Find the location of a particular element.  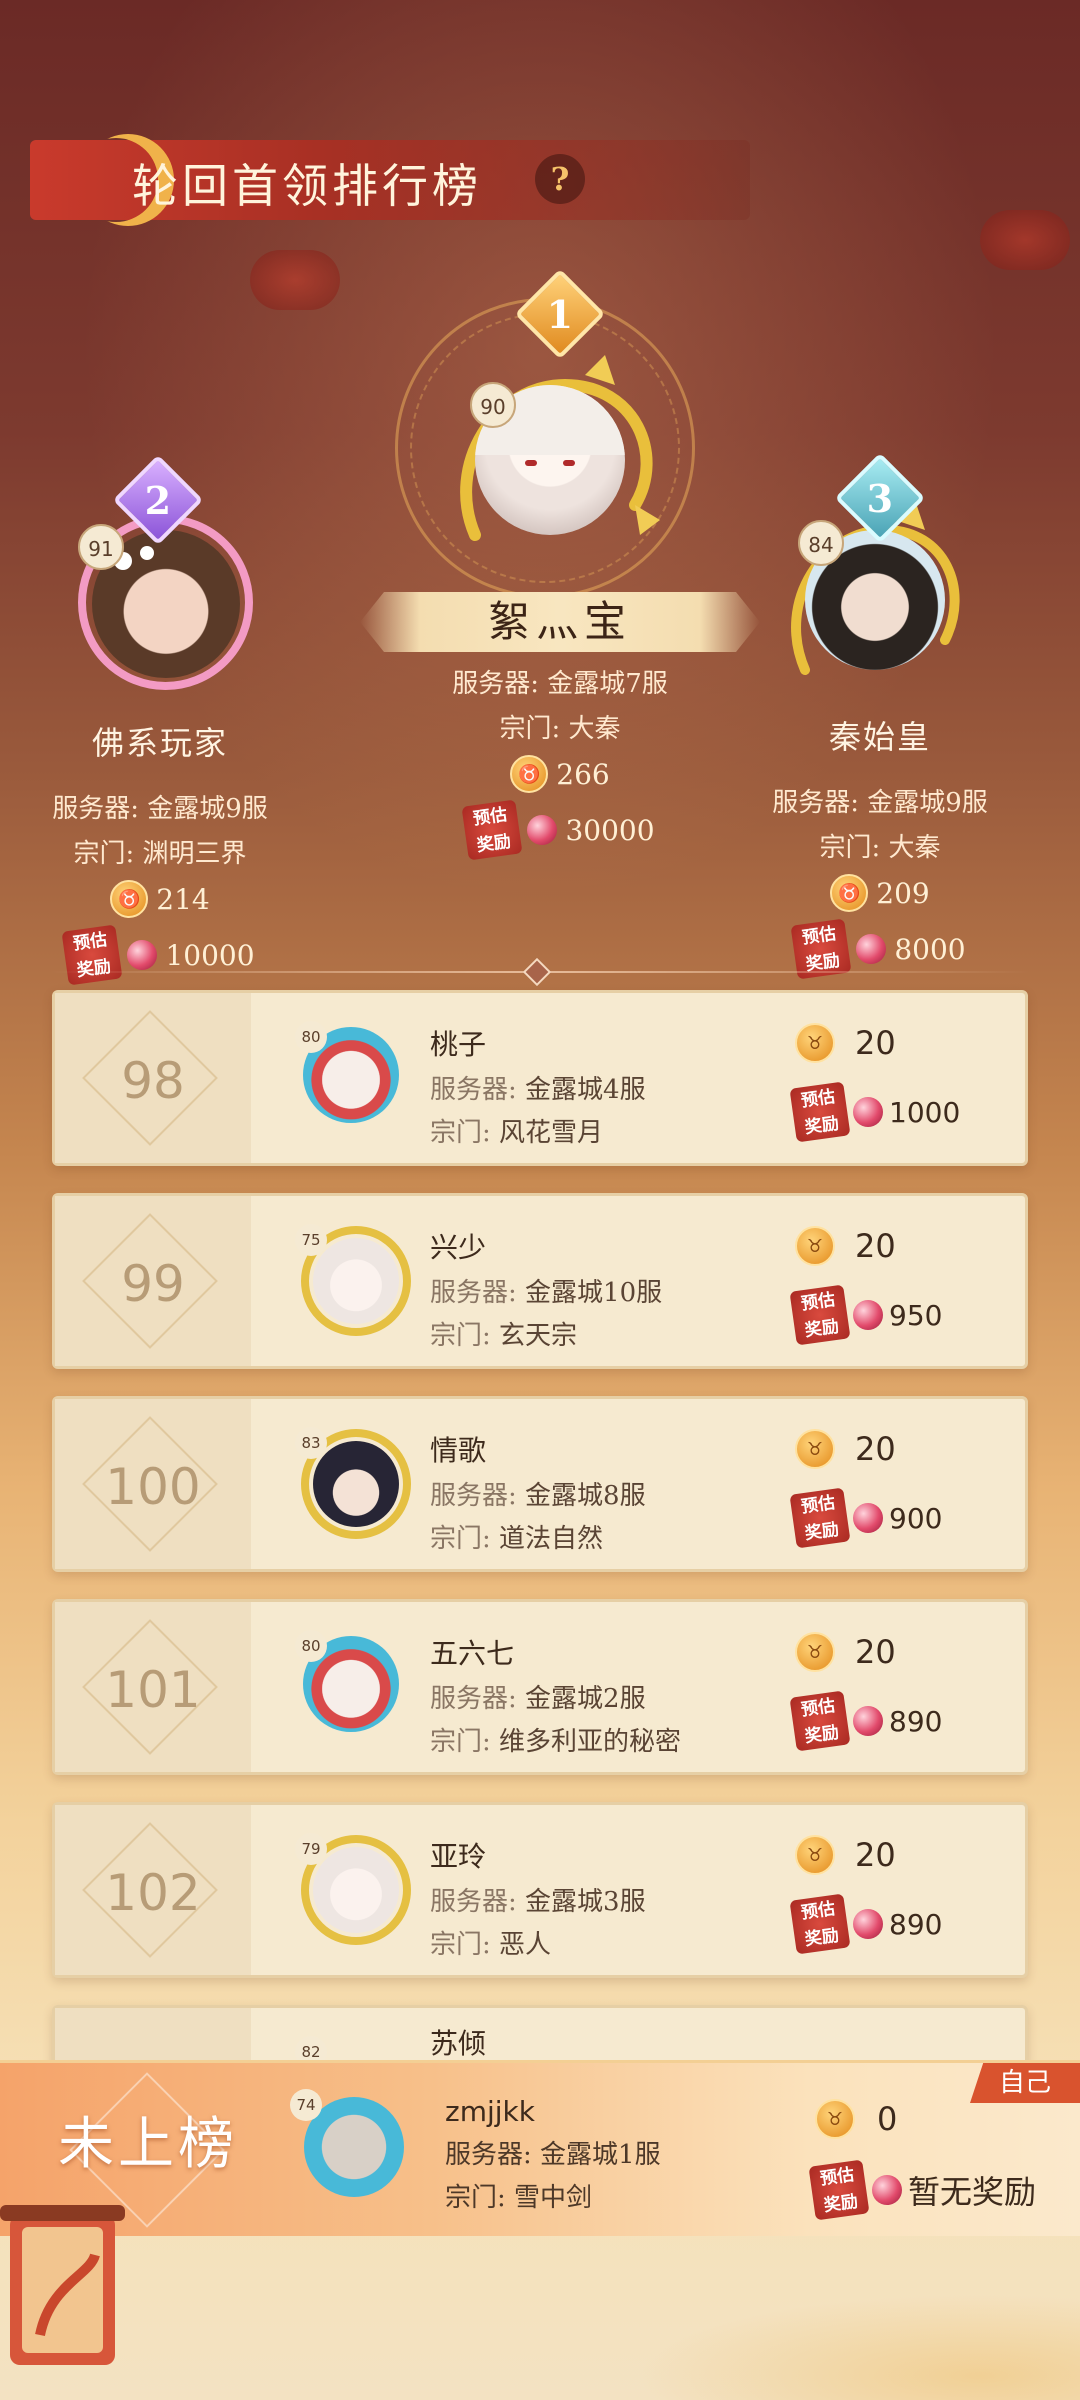

player-info: 兴少 服务器: 金露城10服 宗门: 玄天宗 is located at coordinates (546, 1289).